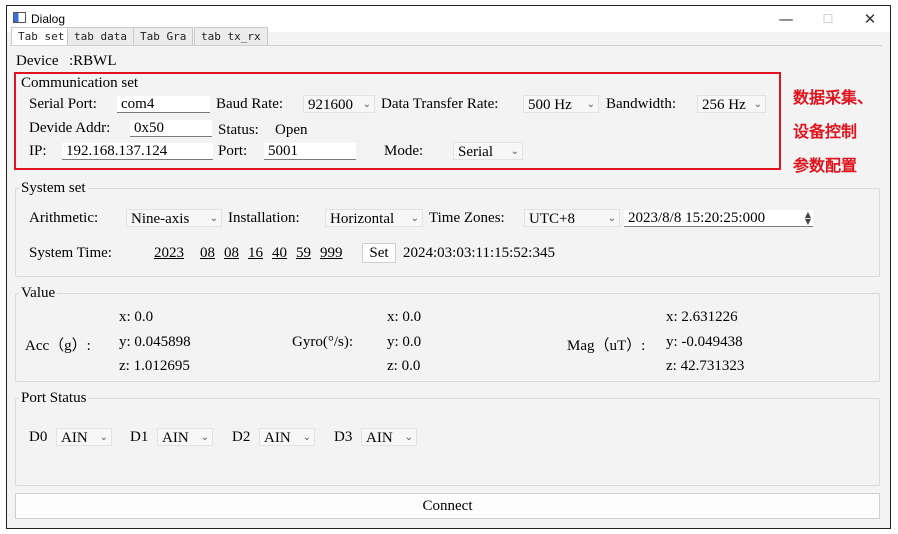 Image resolution: width=898 pixels, height=534 pixels. I want to click on status-label: Status:, so click(238, 130).